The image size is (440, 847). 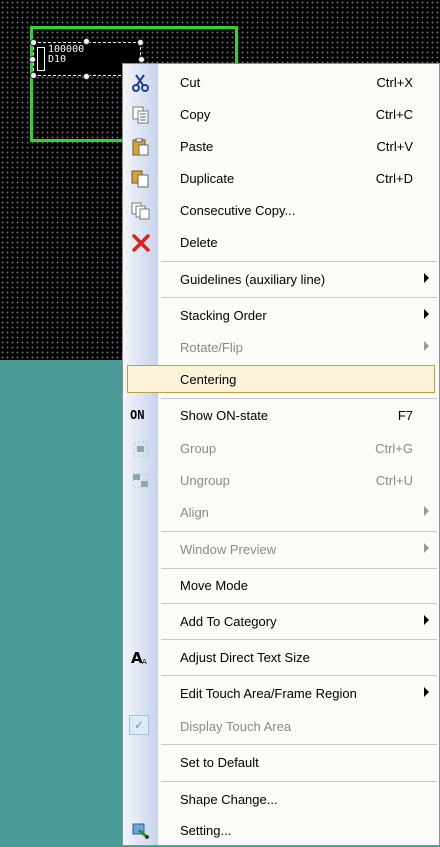 What do you see at coordinates (394, 146) in the screenshot?
I see `menu-shortcut: Ctrl+V` at bounding box center [394, 146].